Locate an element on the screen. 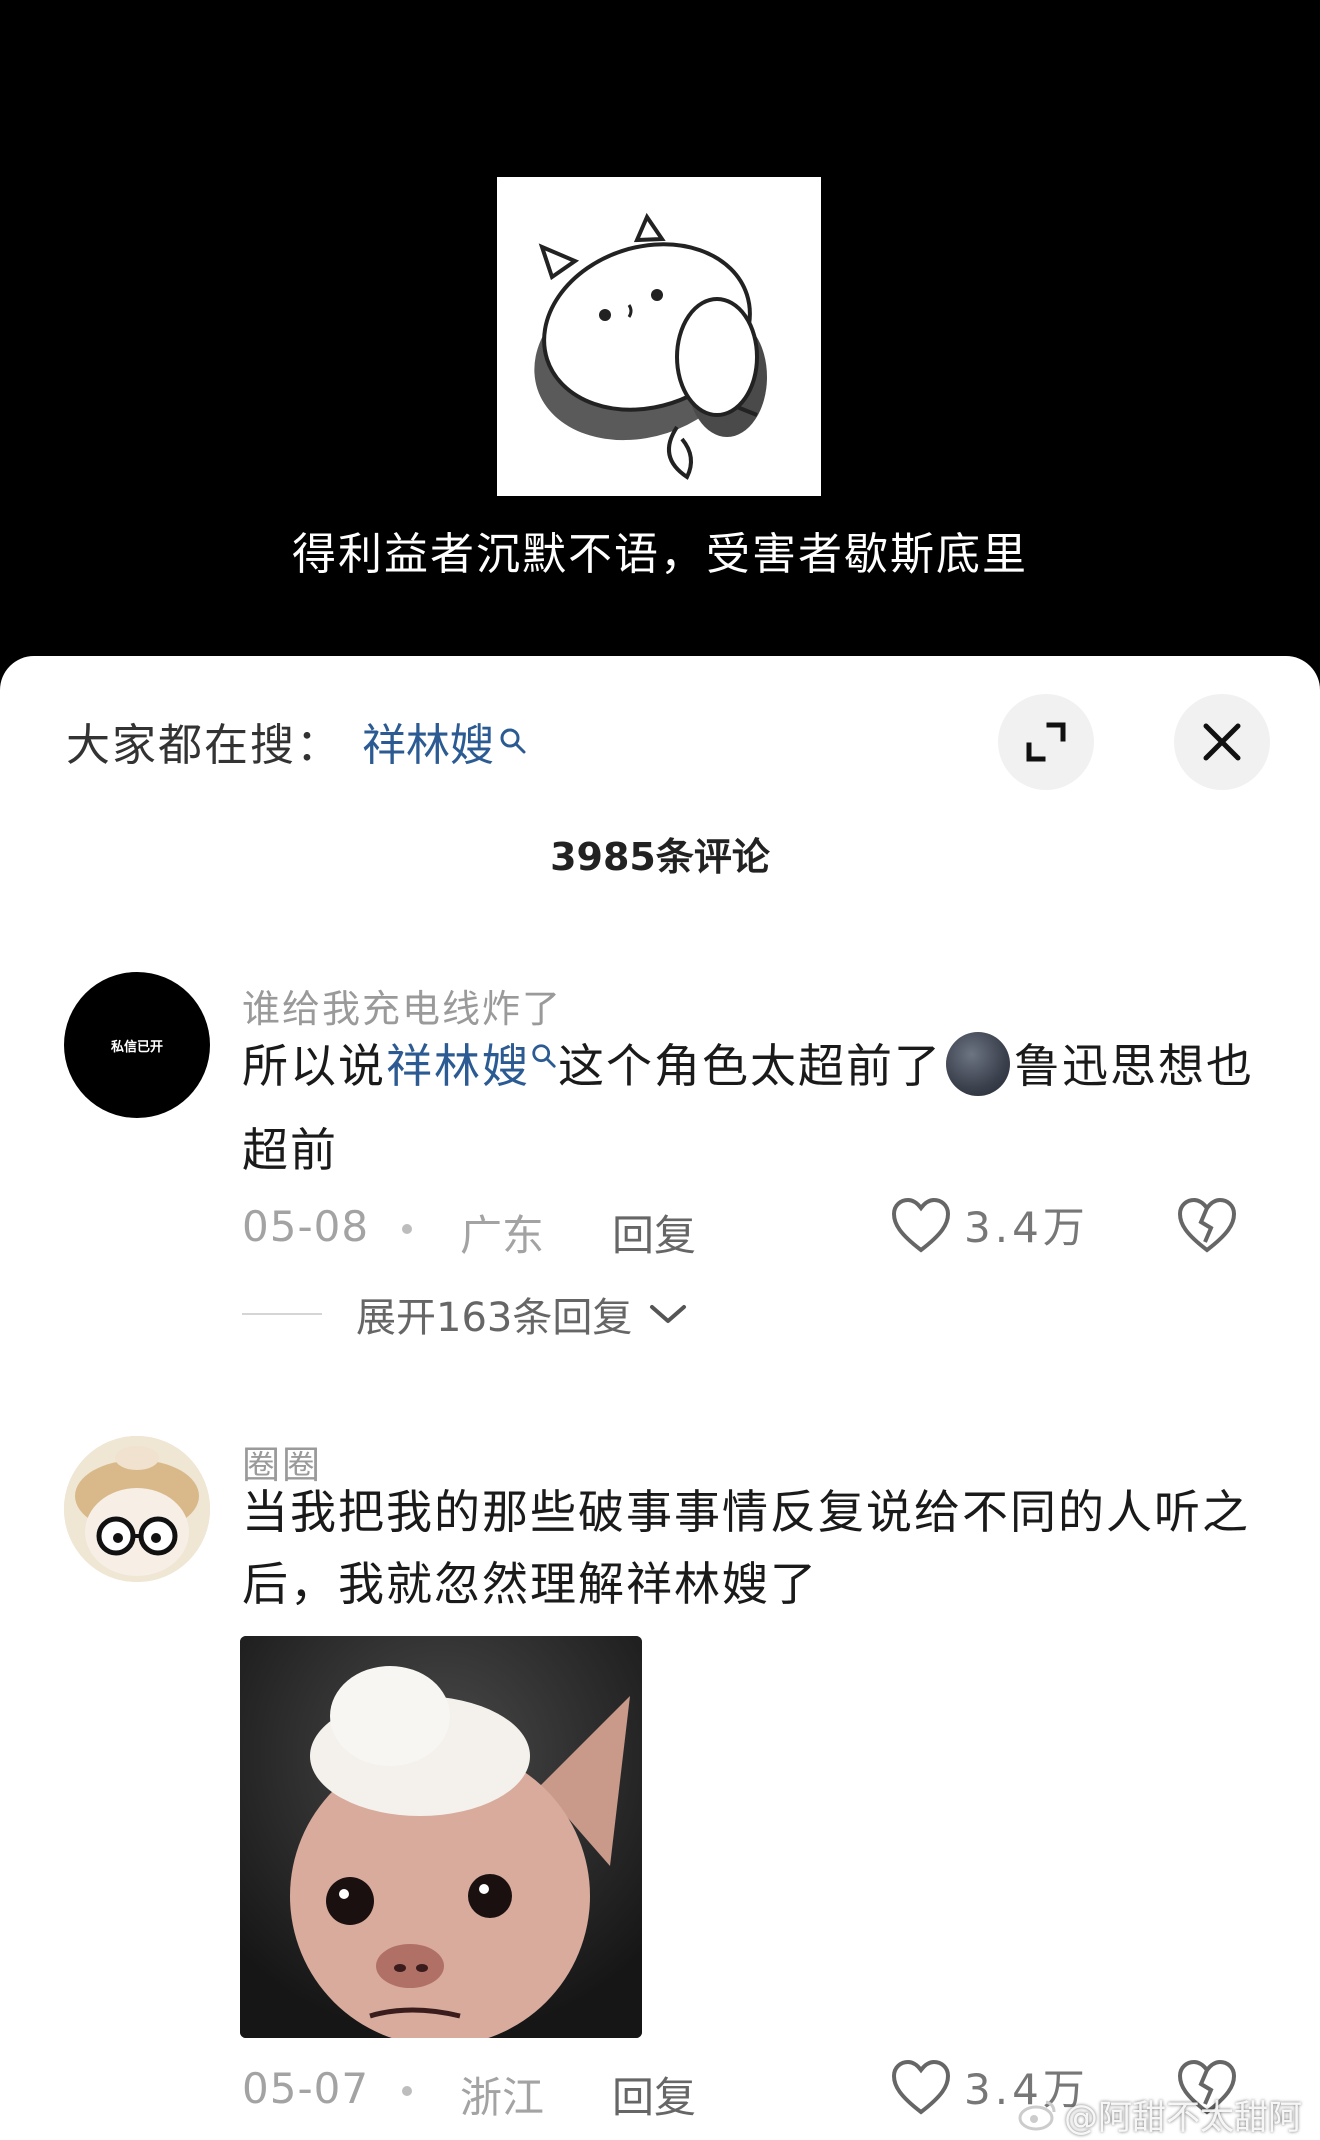  expand-button is located at coordinates (1046, 742).